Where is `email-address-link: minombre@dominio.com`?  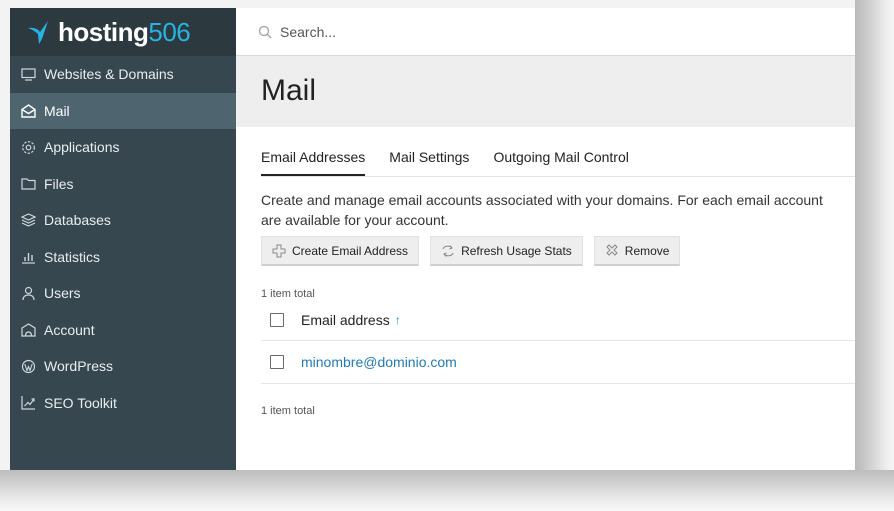
email-address-link: minombre@dominio.com is located at coordinates (379, 362).